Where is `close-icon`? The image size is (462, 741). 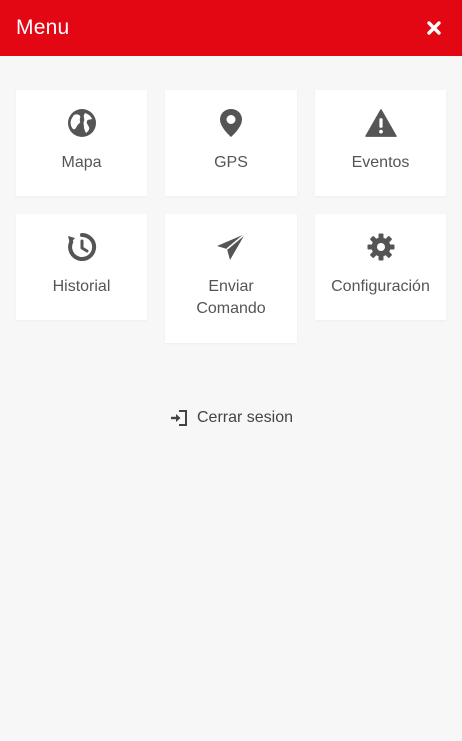 close-icon is located at coordinates (434, 28).